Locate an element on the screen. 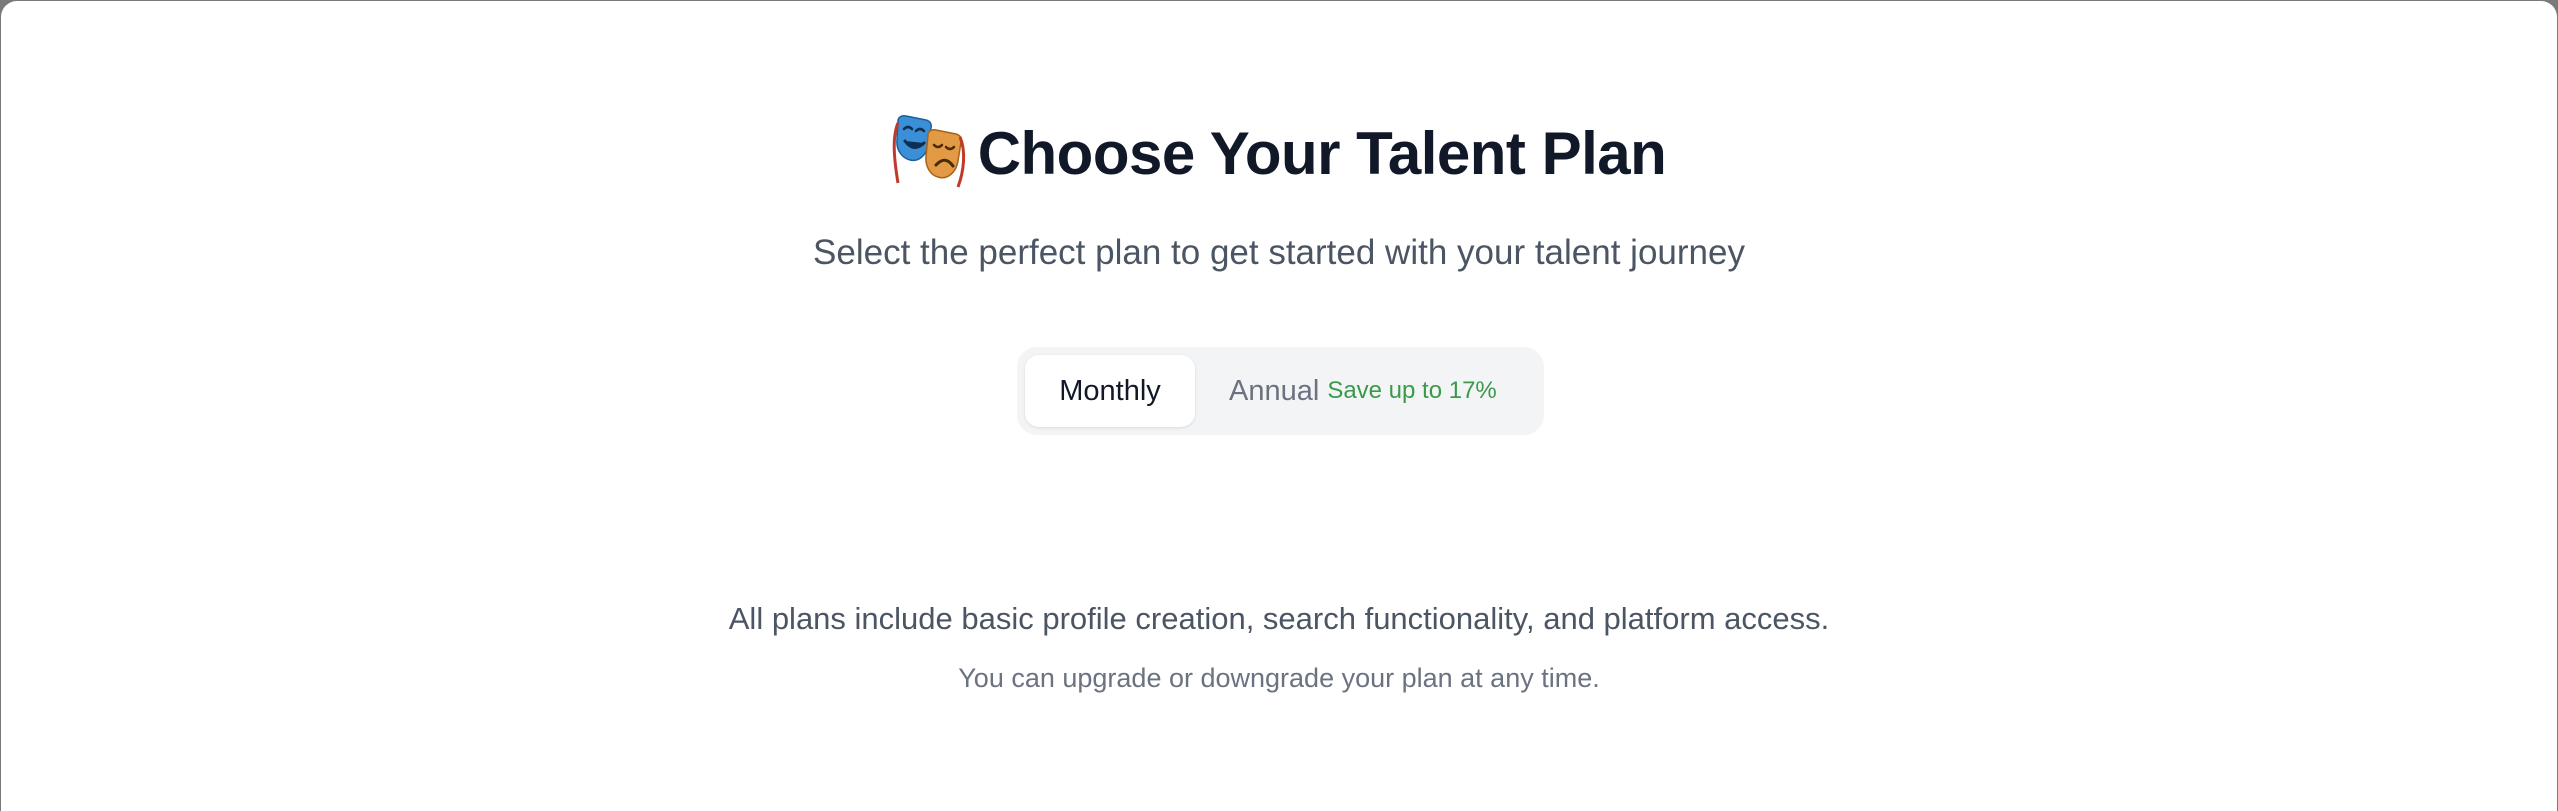 The image size is (2558, 811). title-row: Choose Your Talent Plan is located at coordinates (1279, 153).